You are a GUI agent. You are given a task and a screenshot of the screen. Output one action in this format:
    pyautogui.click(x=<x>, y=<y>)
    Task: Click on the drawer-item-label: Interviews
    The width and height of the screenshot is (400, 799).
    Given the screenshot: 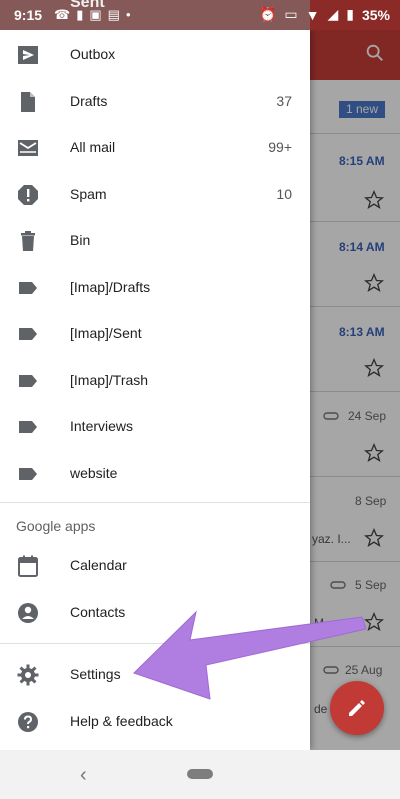 What is the action you would take?
    pyautogui.click(x=102, y=426)
    